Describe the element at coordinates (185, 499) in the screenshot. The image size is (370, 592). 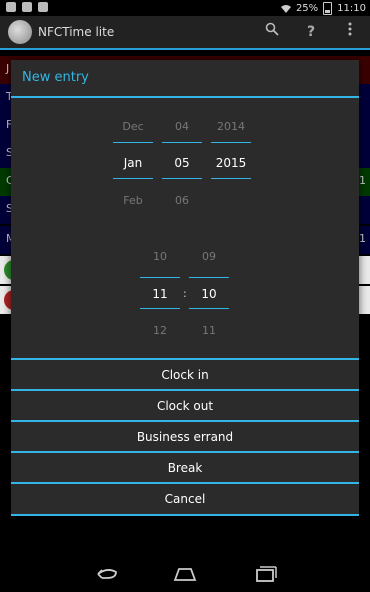
I see `cancel-button: Cancel` at that location.